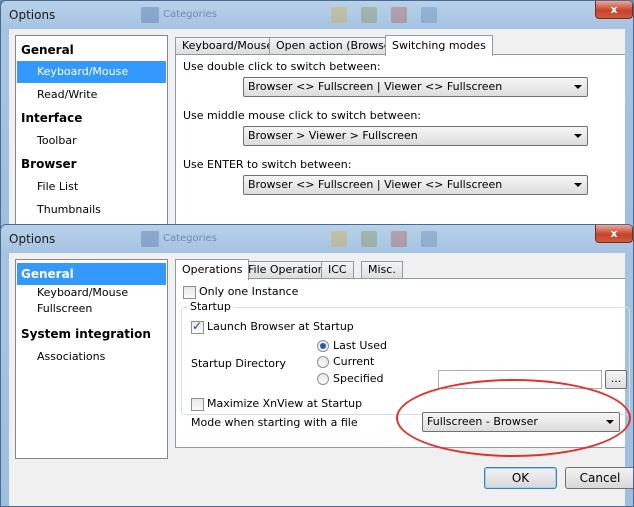 The image size is (634, 507). I want to click on ok-button: OK, so click(520, 478).